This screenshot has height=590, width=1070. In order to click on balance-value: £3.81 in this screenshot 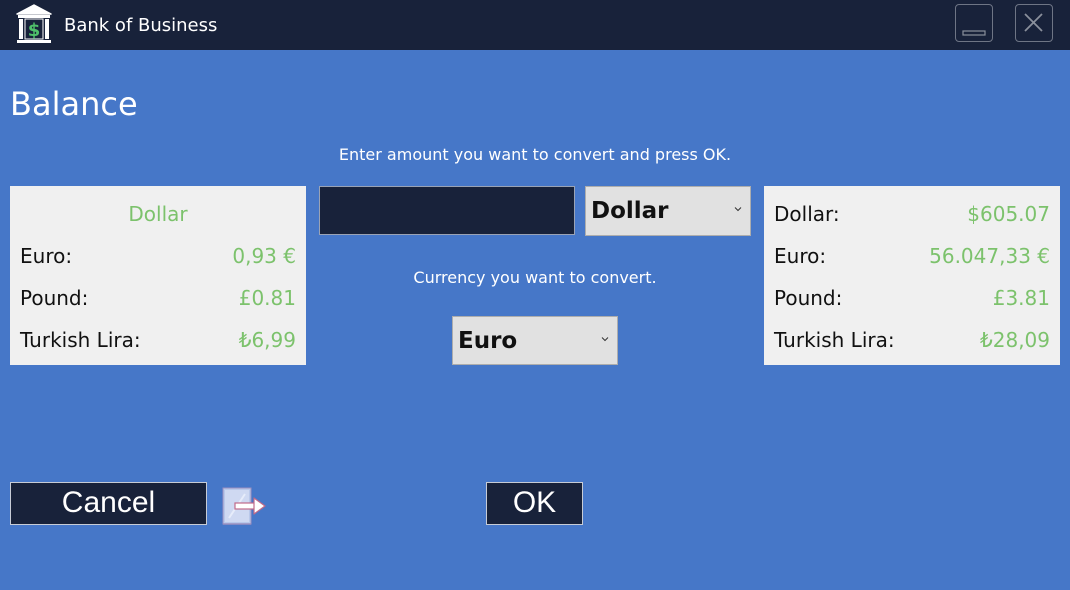, I will do `click(1021, 298)`.